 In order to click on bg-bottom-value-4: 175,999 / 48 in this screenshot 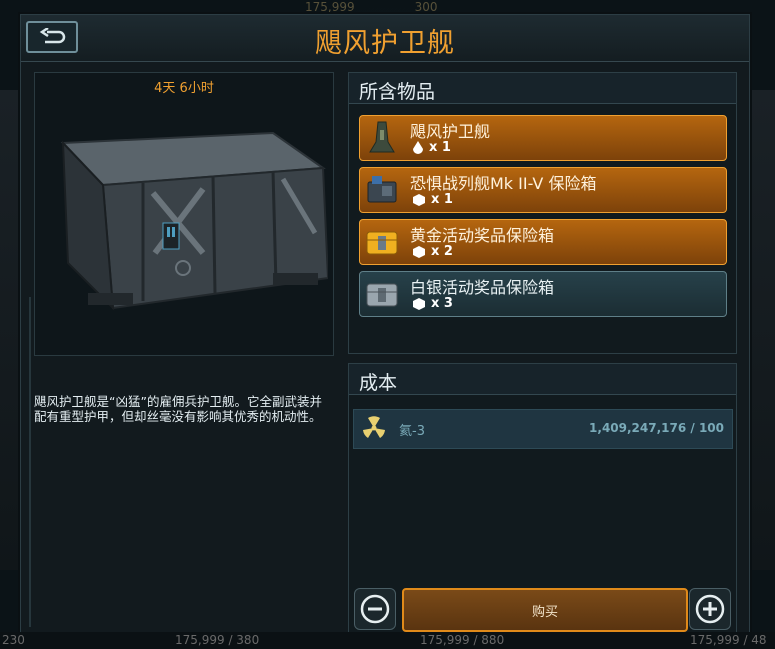, I will do `click(728, 640)`.